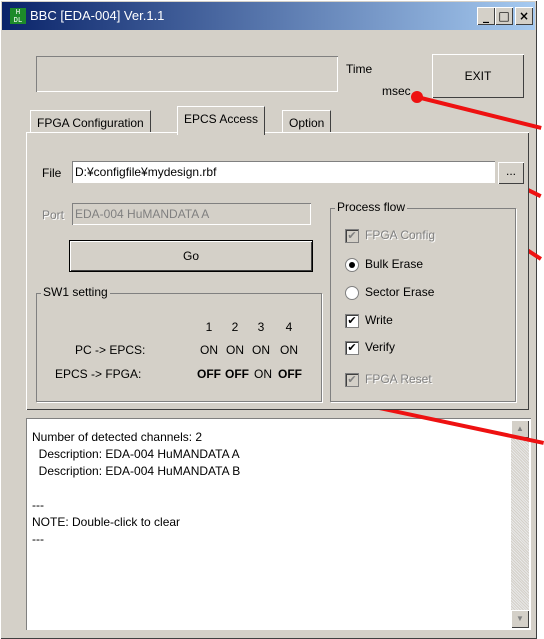  What do you see at coordinates (187, 74) in the screenshot?
I see `status-display` at bounding box center [187, 74].